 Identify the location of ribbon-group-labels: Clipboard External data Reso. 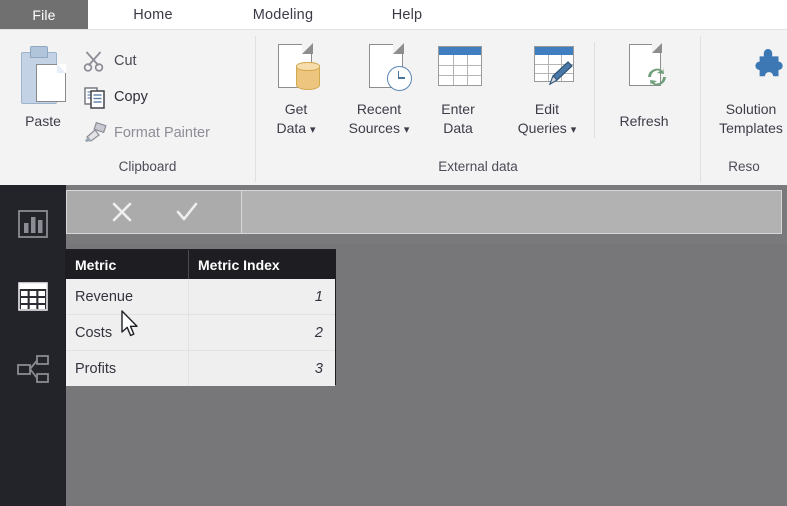
(393, 171).